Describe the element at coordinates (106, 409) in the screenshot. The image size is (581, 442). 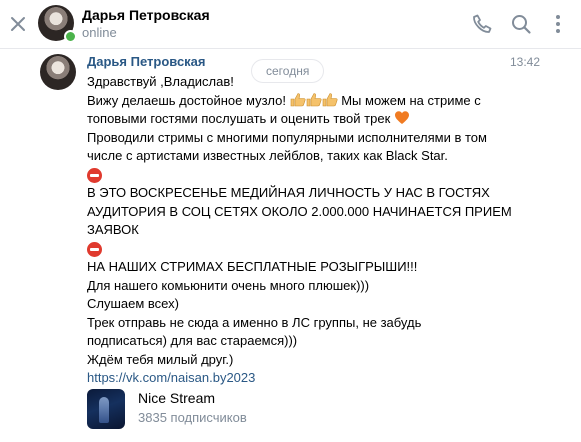
I see `group-thumbnail` at that location.